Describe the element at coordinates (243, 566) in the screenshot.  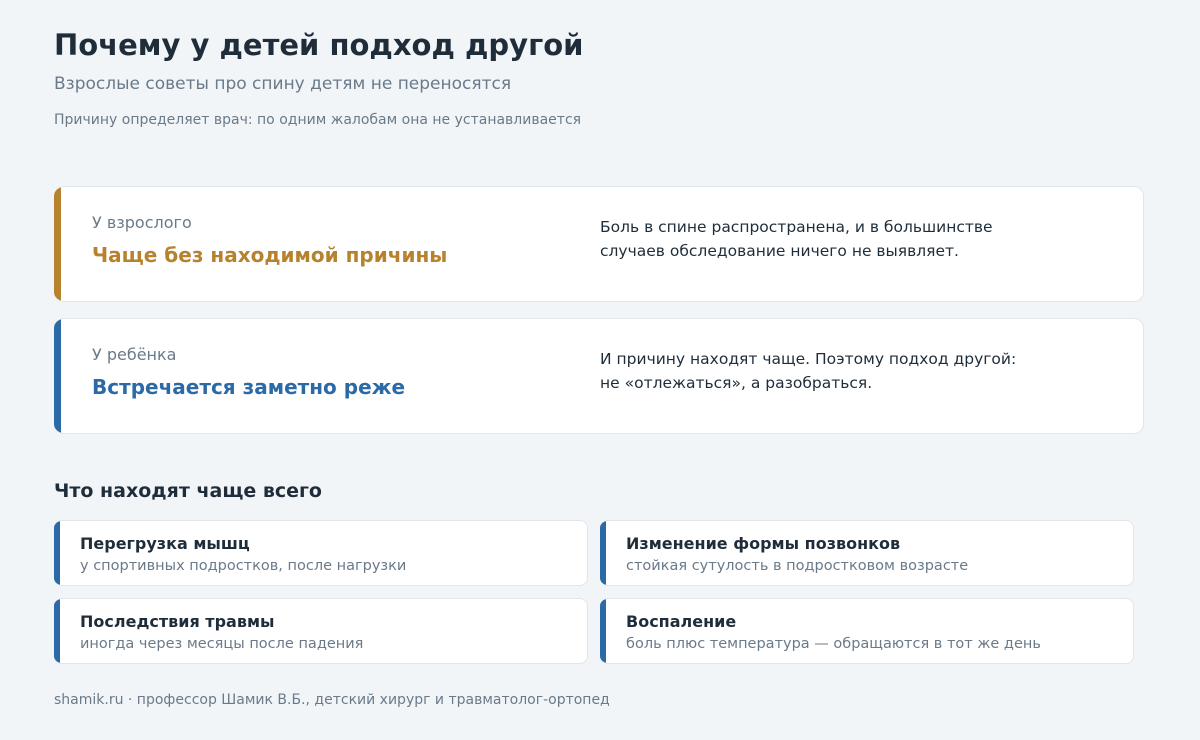
I see `finding-description: у спортивных подростков, после нагрузки` at that location.